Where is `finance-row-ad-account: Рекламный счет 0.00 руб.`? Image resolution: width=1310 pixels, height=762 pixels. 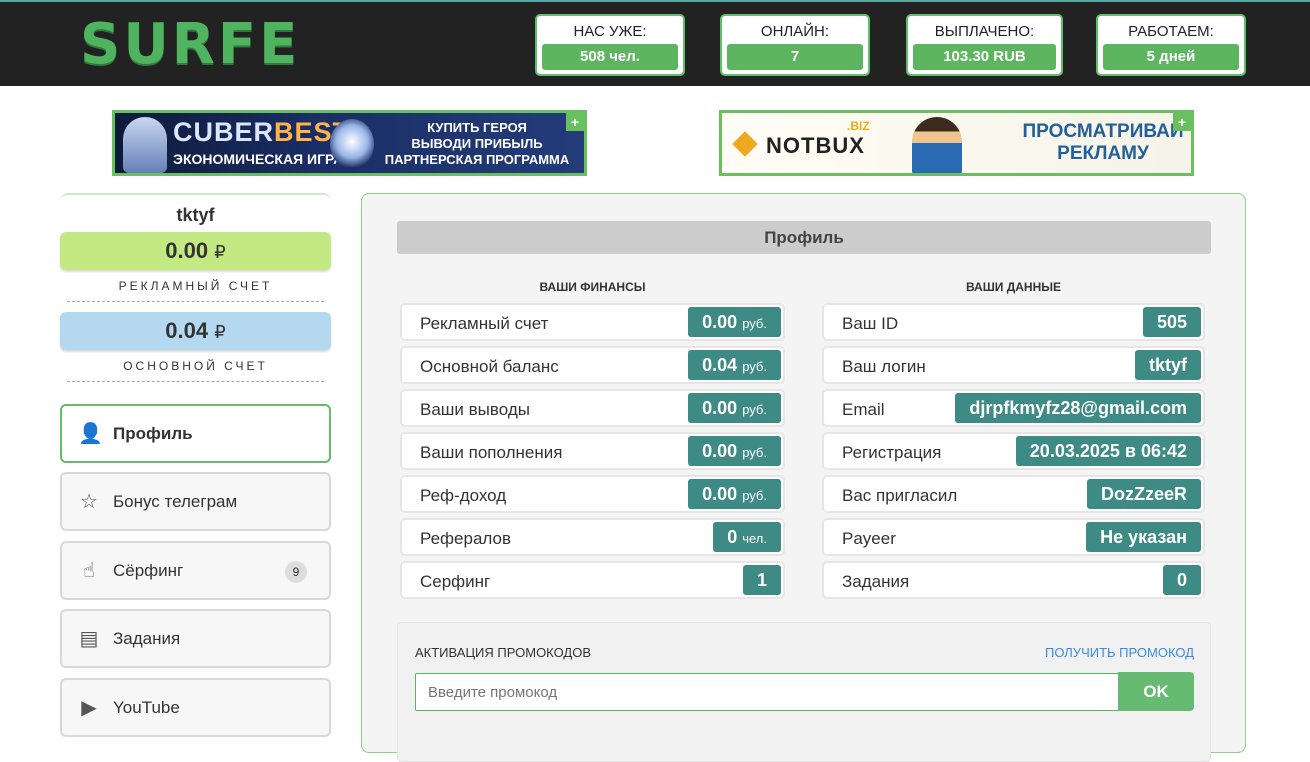 finance-row-ad-account: Рекламный счет 0.00 руб. is located at coordinates (592, 322).